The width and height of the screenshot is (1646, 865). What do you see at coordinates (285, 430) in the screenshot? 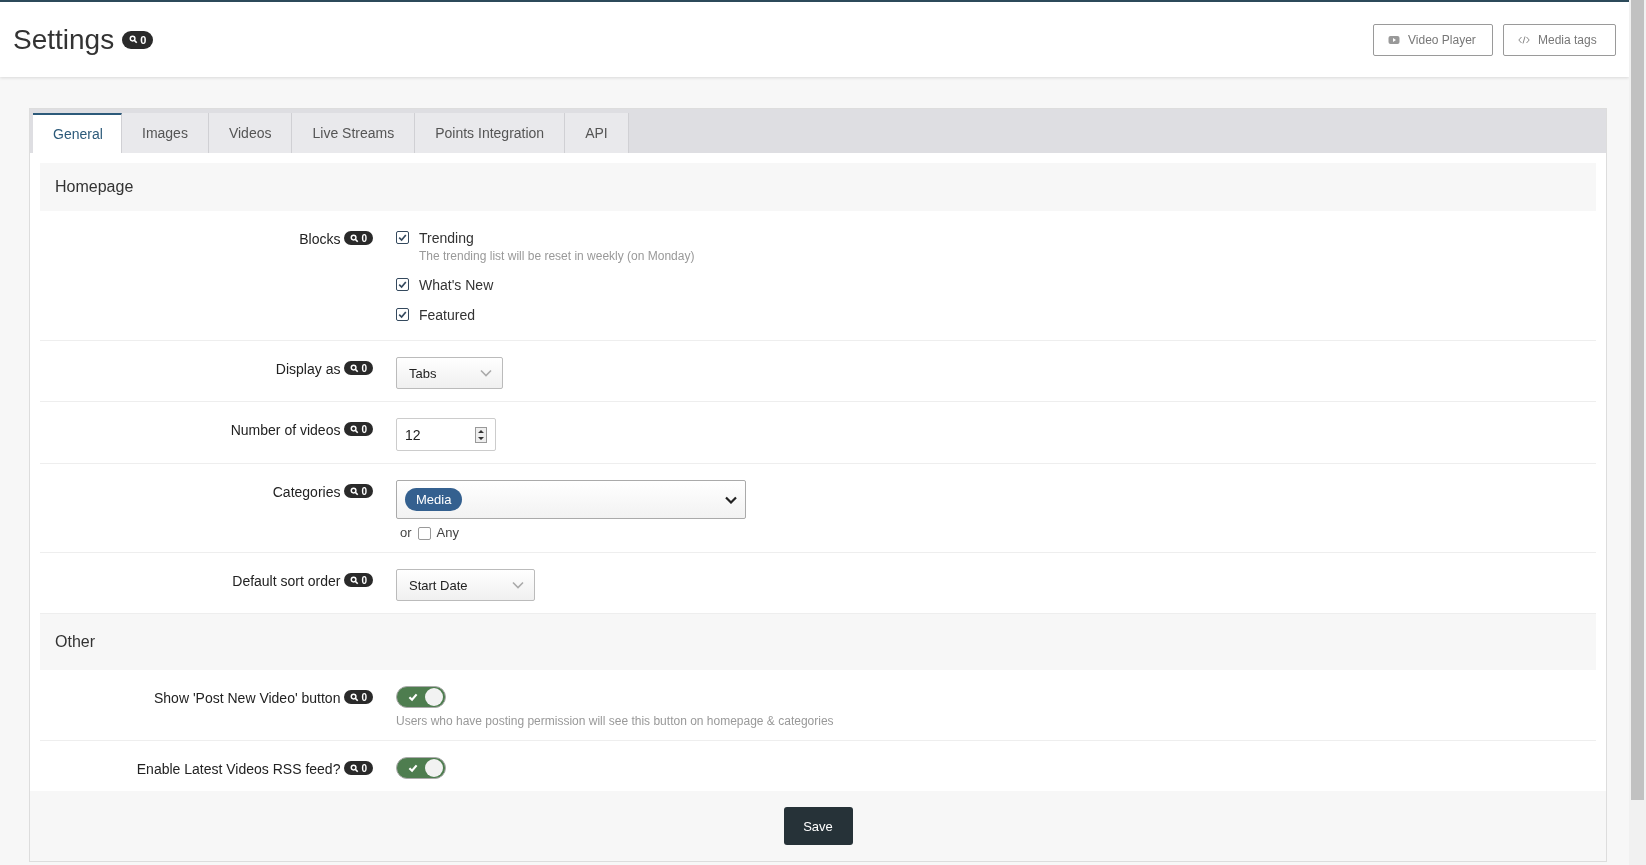
I see `field-label: Number of videos` at bounding box center [285, 430].